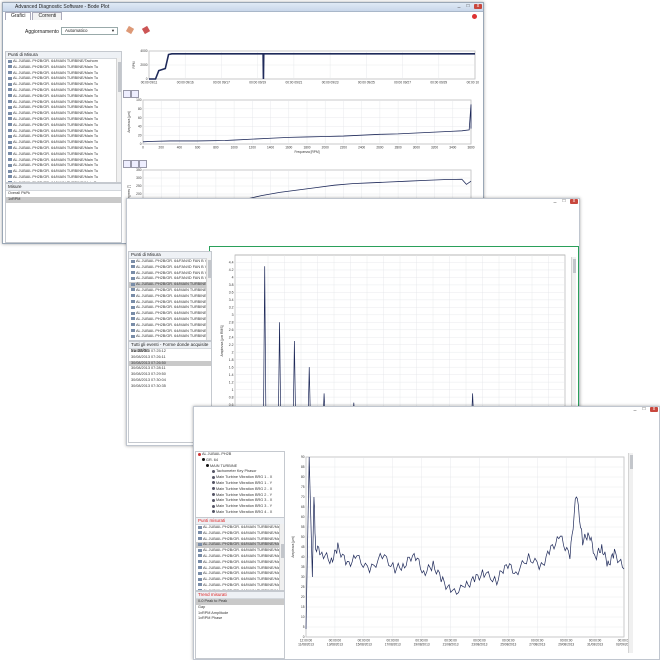 The height and width of the screenshot is (660, 660). Describe the element at coordinates (574, 266) in the screenshot. I see `spectrum-scroll-thumb` at that location.